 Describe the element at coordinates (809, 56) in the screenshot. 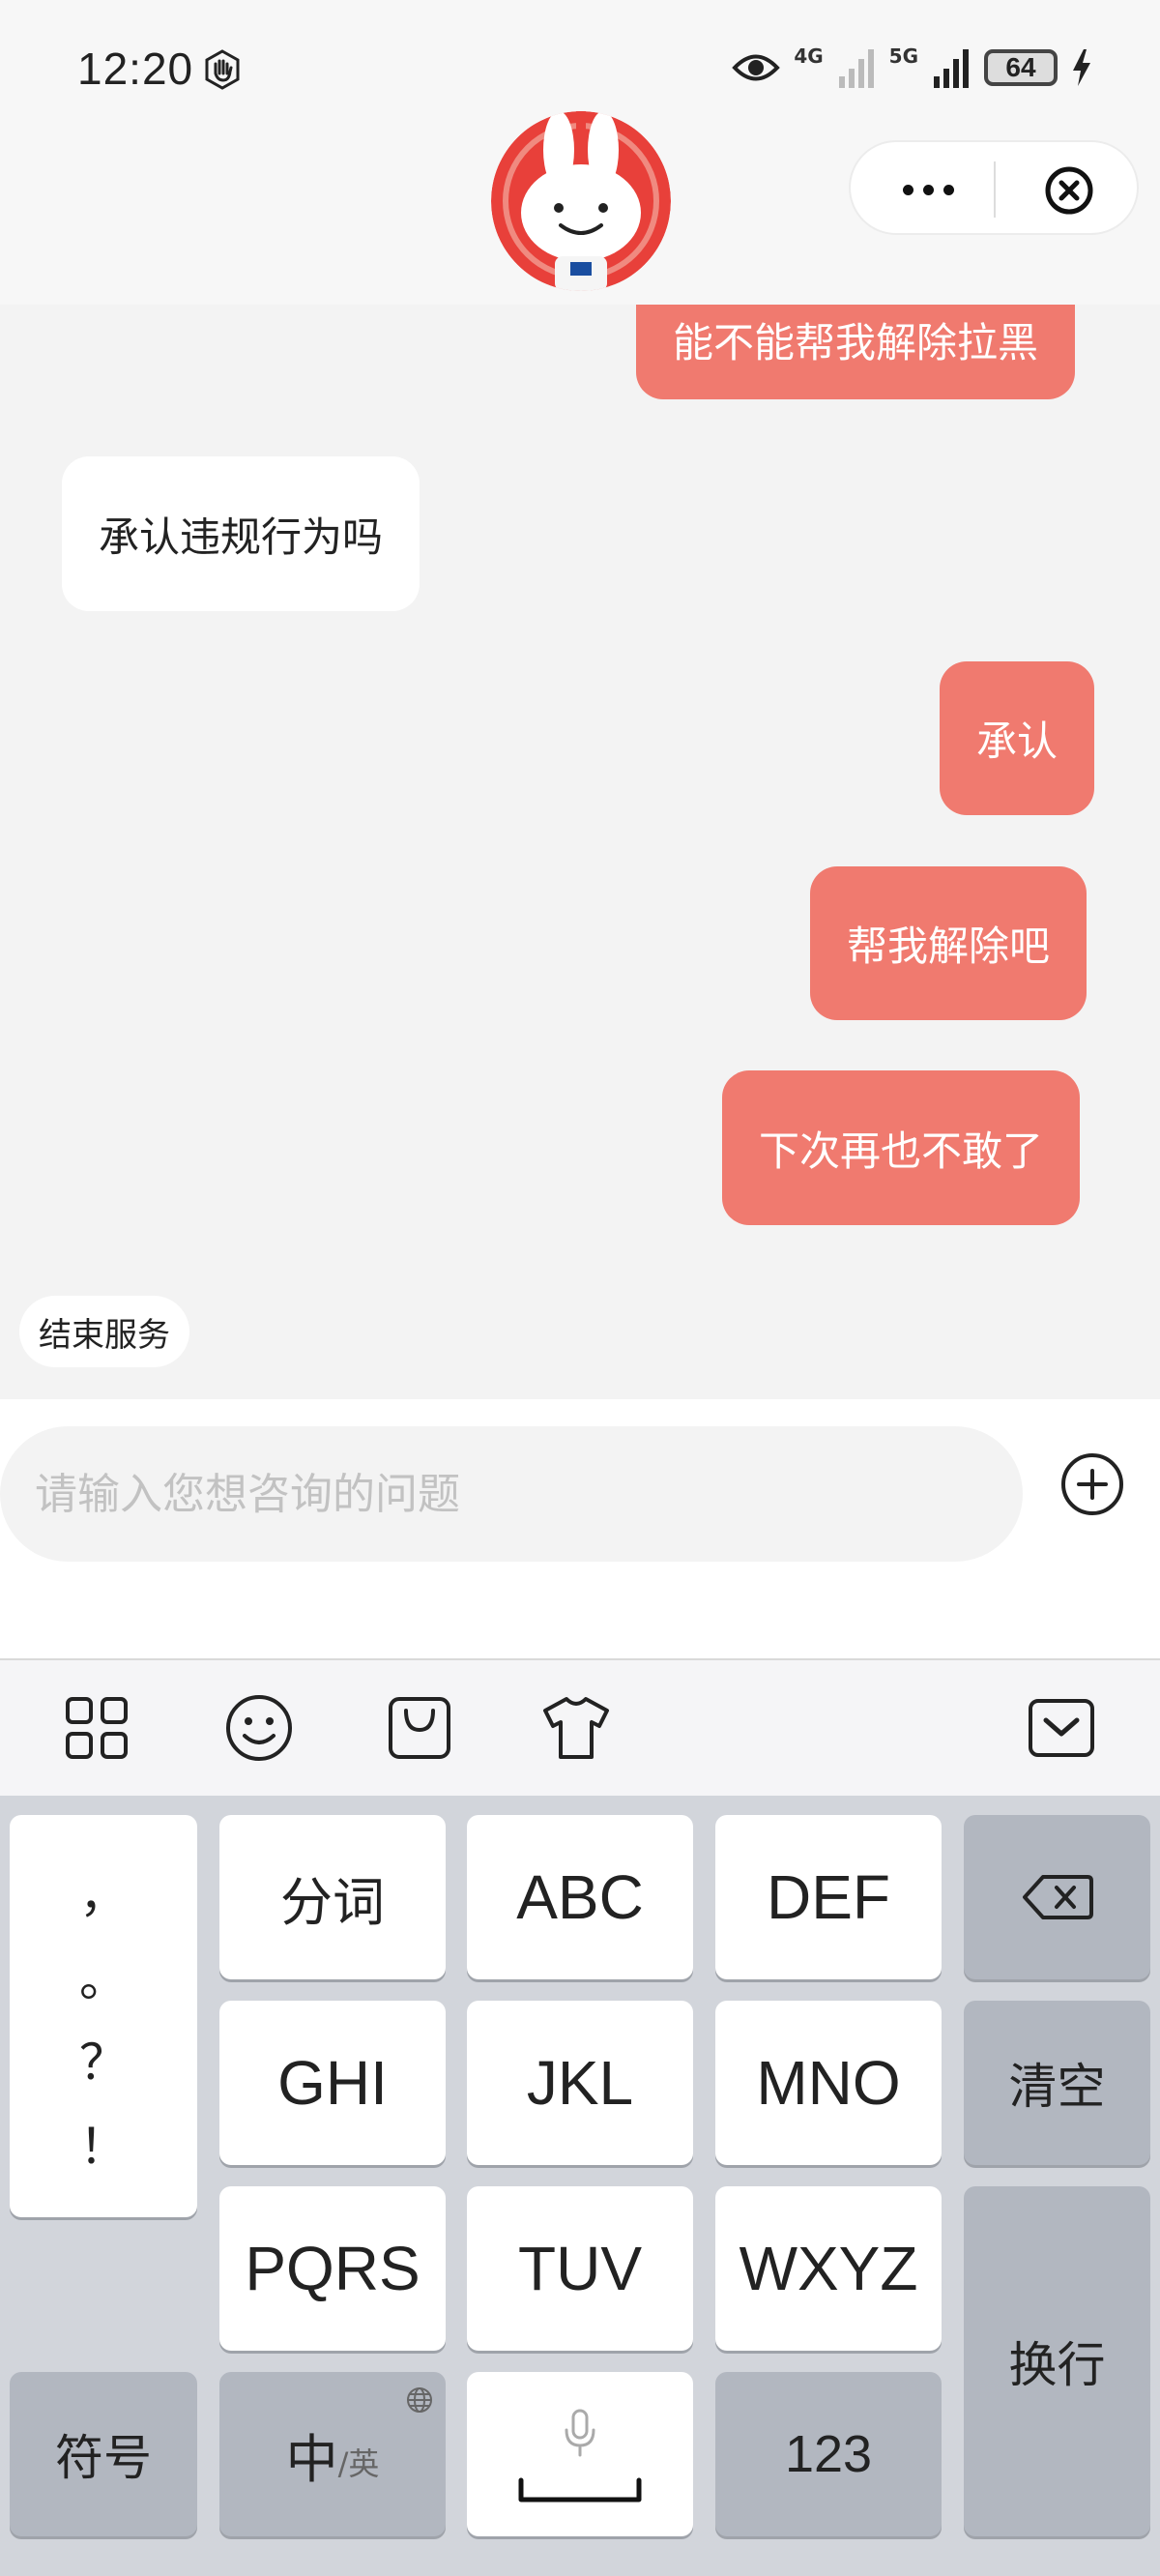

I see `network-4g-label: 4G` at that location.